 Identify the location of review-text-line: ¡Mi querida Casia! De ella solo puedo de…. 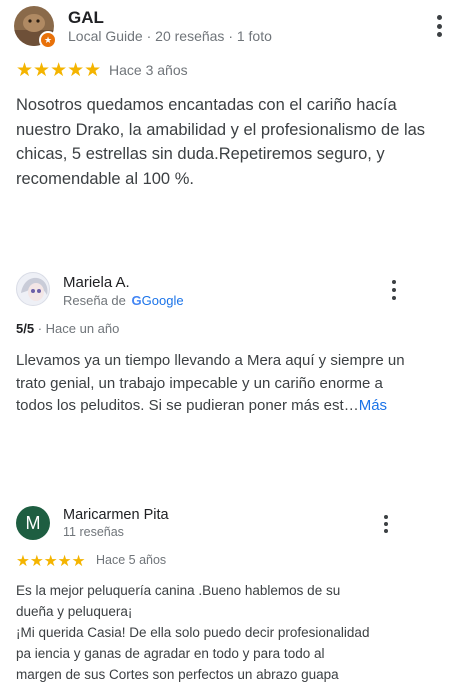
(193, 632).